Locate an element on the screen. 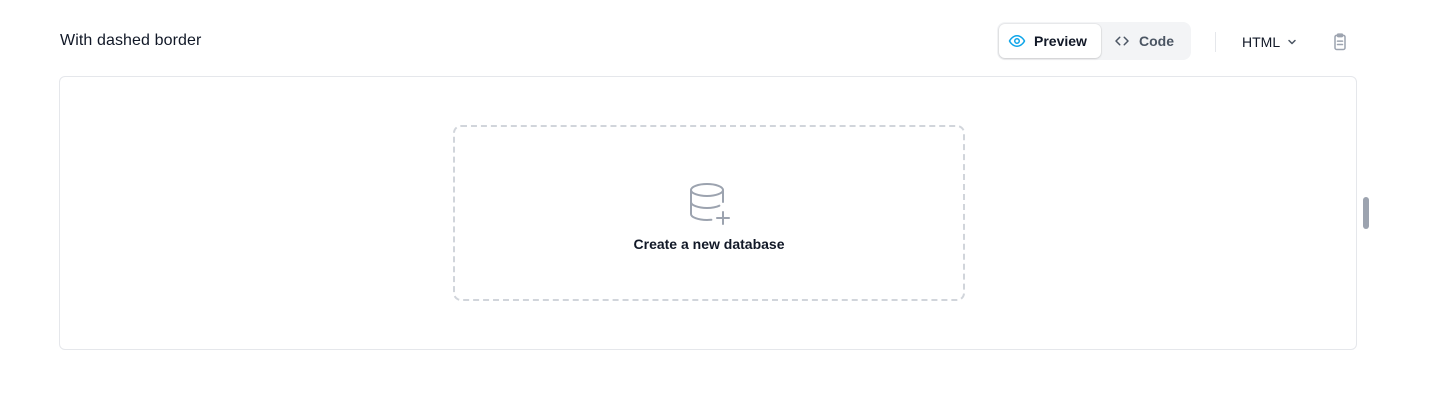 The height and width of the screenshot is (411, 1430). copy-button is located at coordinates (1340, 42).